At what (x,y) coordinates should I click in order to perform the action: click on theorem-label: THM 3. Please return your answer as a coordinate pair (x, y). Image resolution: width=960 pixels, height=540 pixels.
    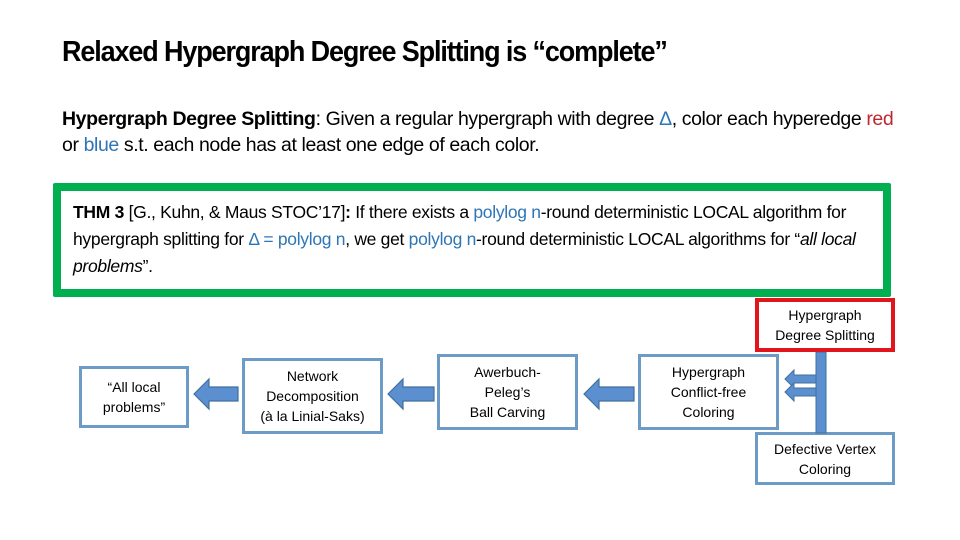
    Looking at the image, I should click on (99, 212).